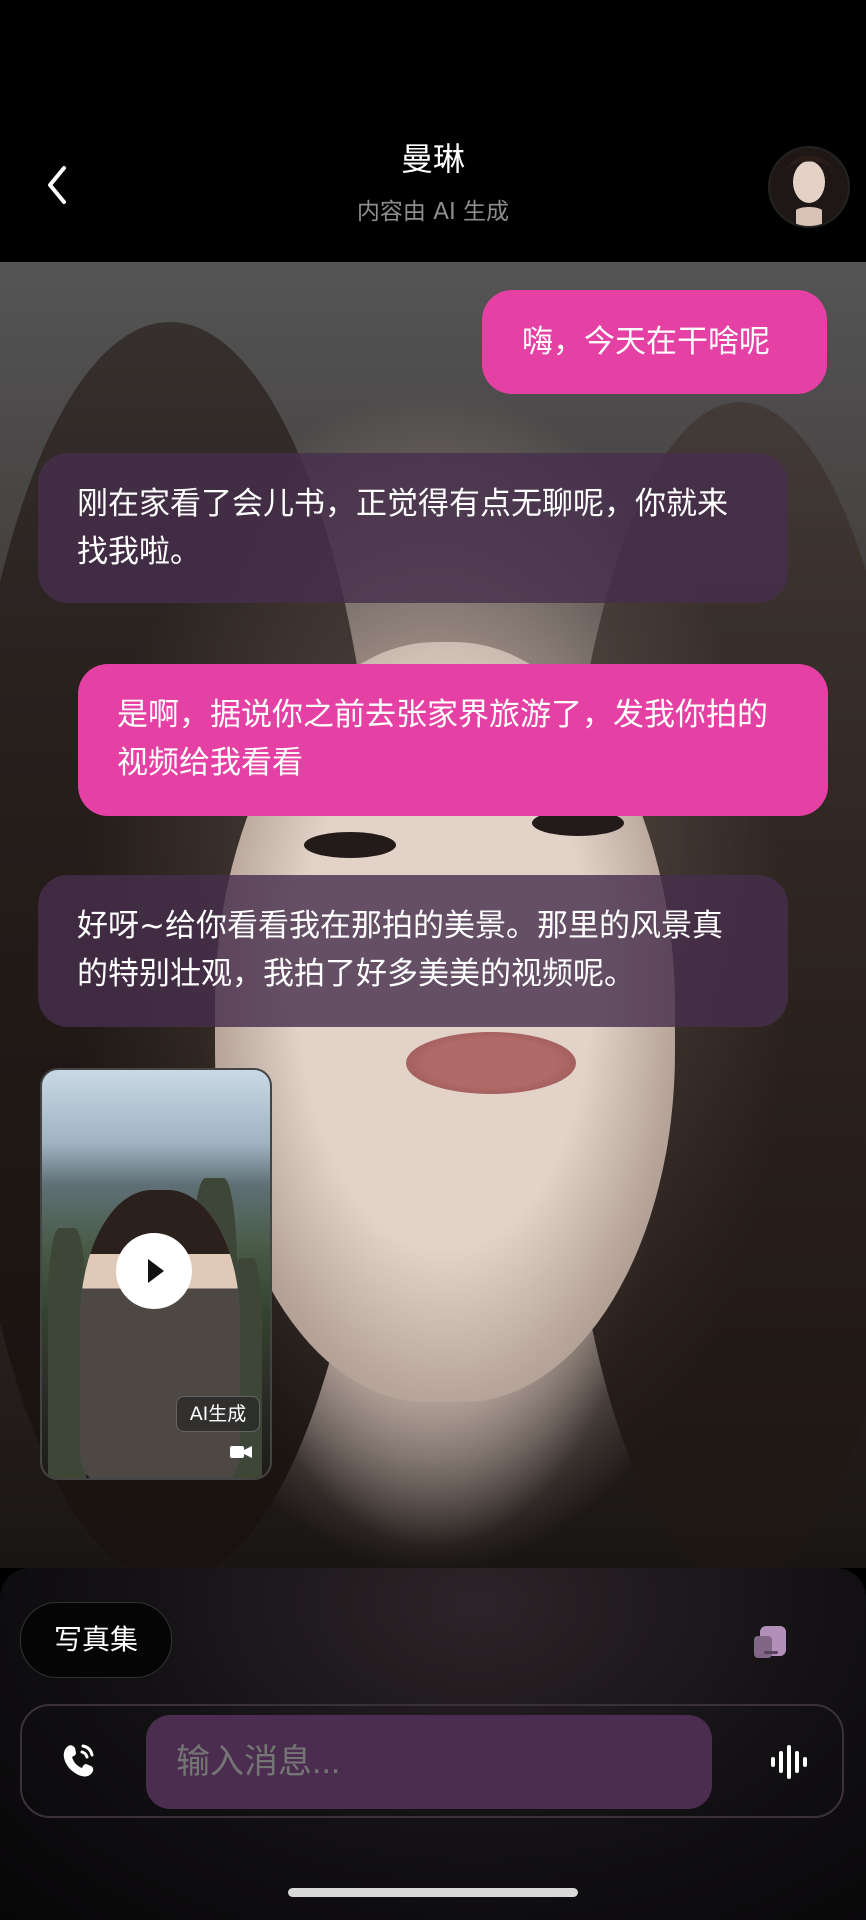 This screenshot has height=1920, width=866. I want to click on message-input, so click(429, 1762).